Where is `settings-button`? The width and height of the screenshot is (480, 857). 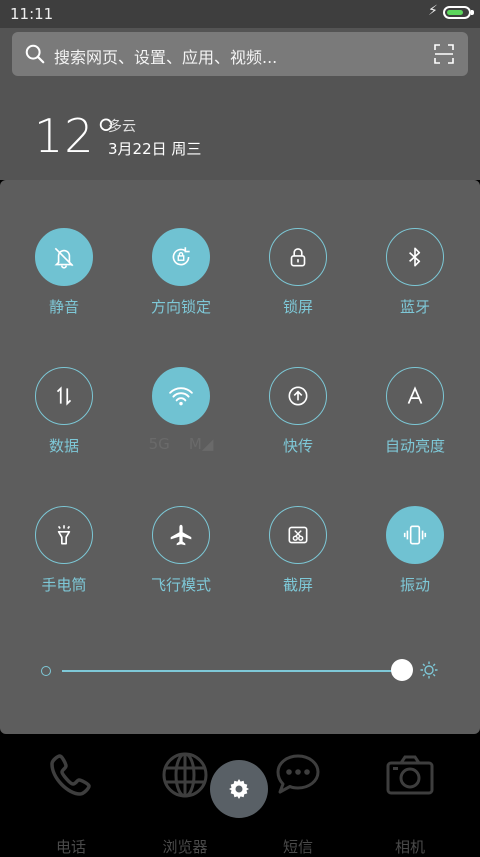
settings-button is located at coordinates (239, 789).